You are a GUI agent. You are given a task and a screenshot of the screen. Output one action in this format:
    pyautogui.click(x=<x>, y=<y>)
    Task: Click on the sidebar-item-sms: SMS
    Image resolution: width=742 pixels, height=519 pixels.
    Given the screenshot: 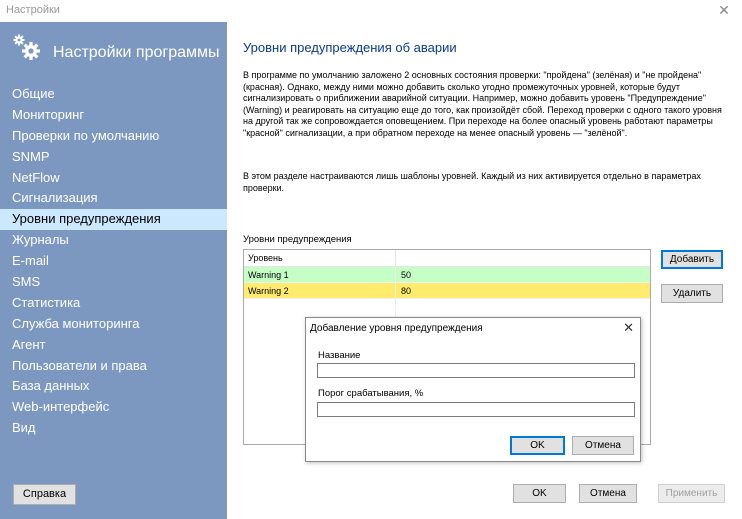 What is the action you would take?
    pyautogui.click(x=113, y=282)
    